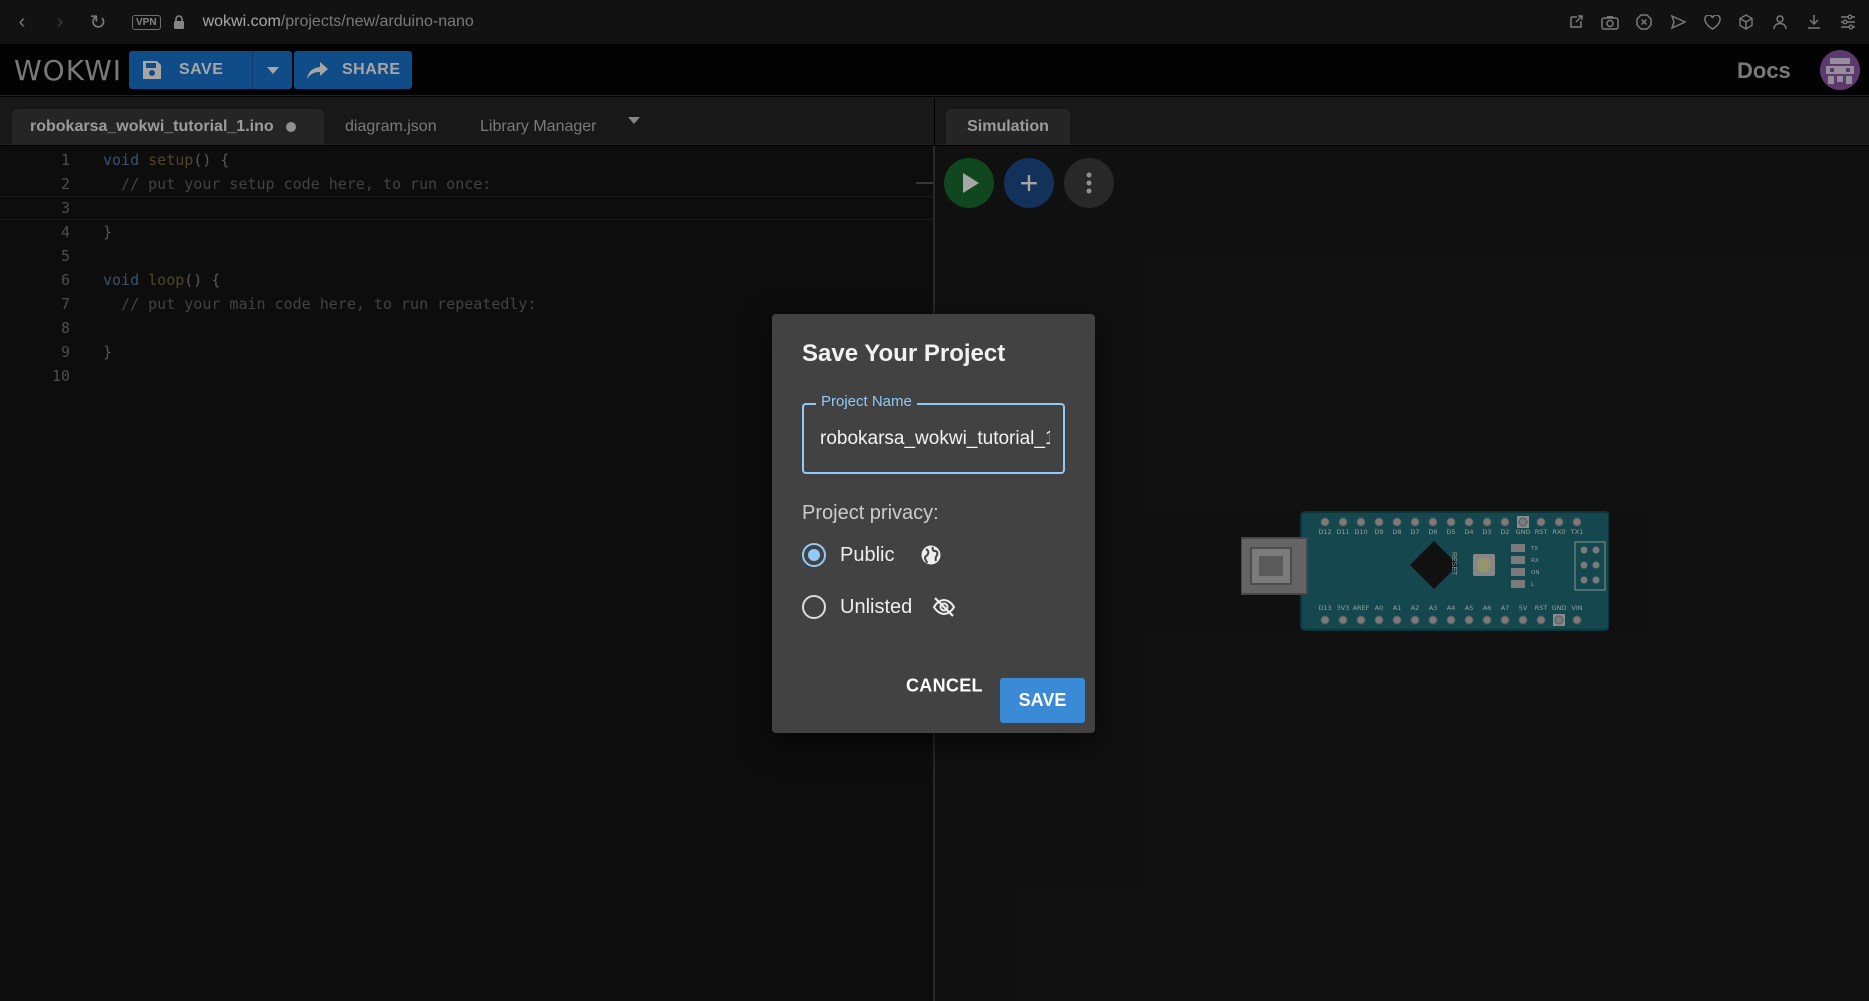 The width and height of the screenshot is (1869, 1001). What do you see at coordinates (944, 686) in the screenshot?
I see `cancel-button: CANCEL` at bounding box center [944, 686].